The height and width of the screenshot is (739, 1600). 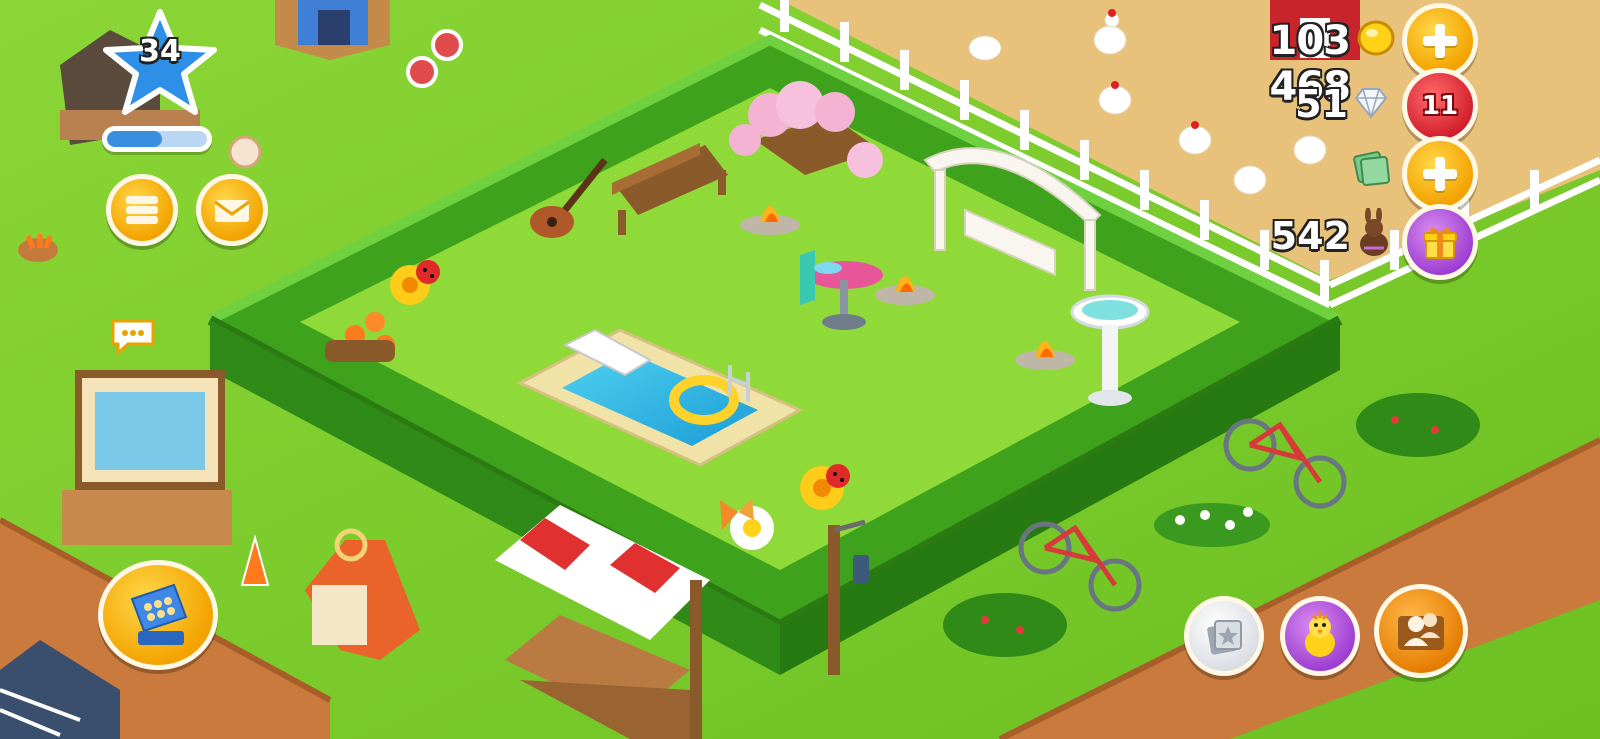 I want to click on mail-button, so click(x=232, y=210).